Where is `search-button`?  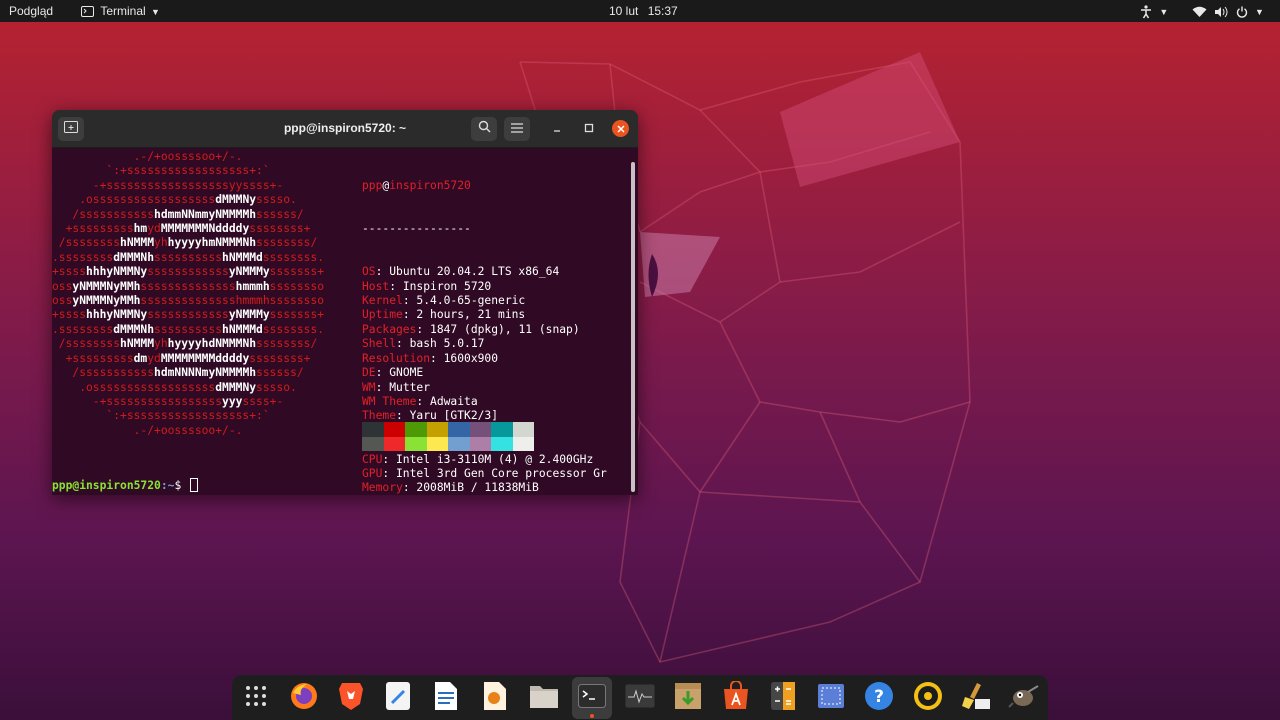 search-button is located at coordinates (484, 129).